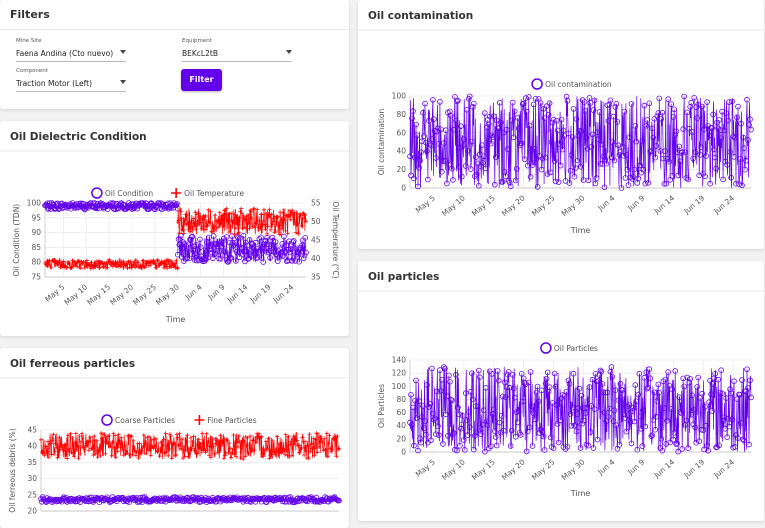 The width and height of the screenshot is (765, 528). I want to click on legend-label: Oil Particles, so click(576, 348).